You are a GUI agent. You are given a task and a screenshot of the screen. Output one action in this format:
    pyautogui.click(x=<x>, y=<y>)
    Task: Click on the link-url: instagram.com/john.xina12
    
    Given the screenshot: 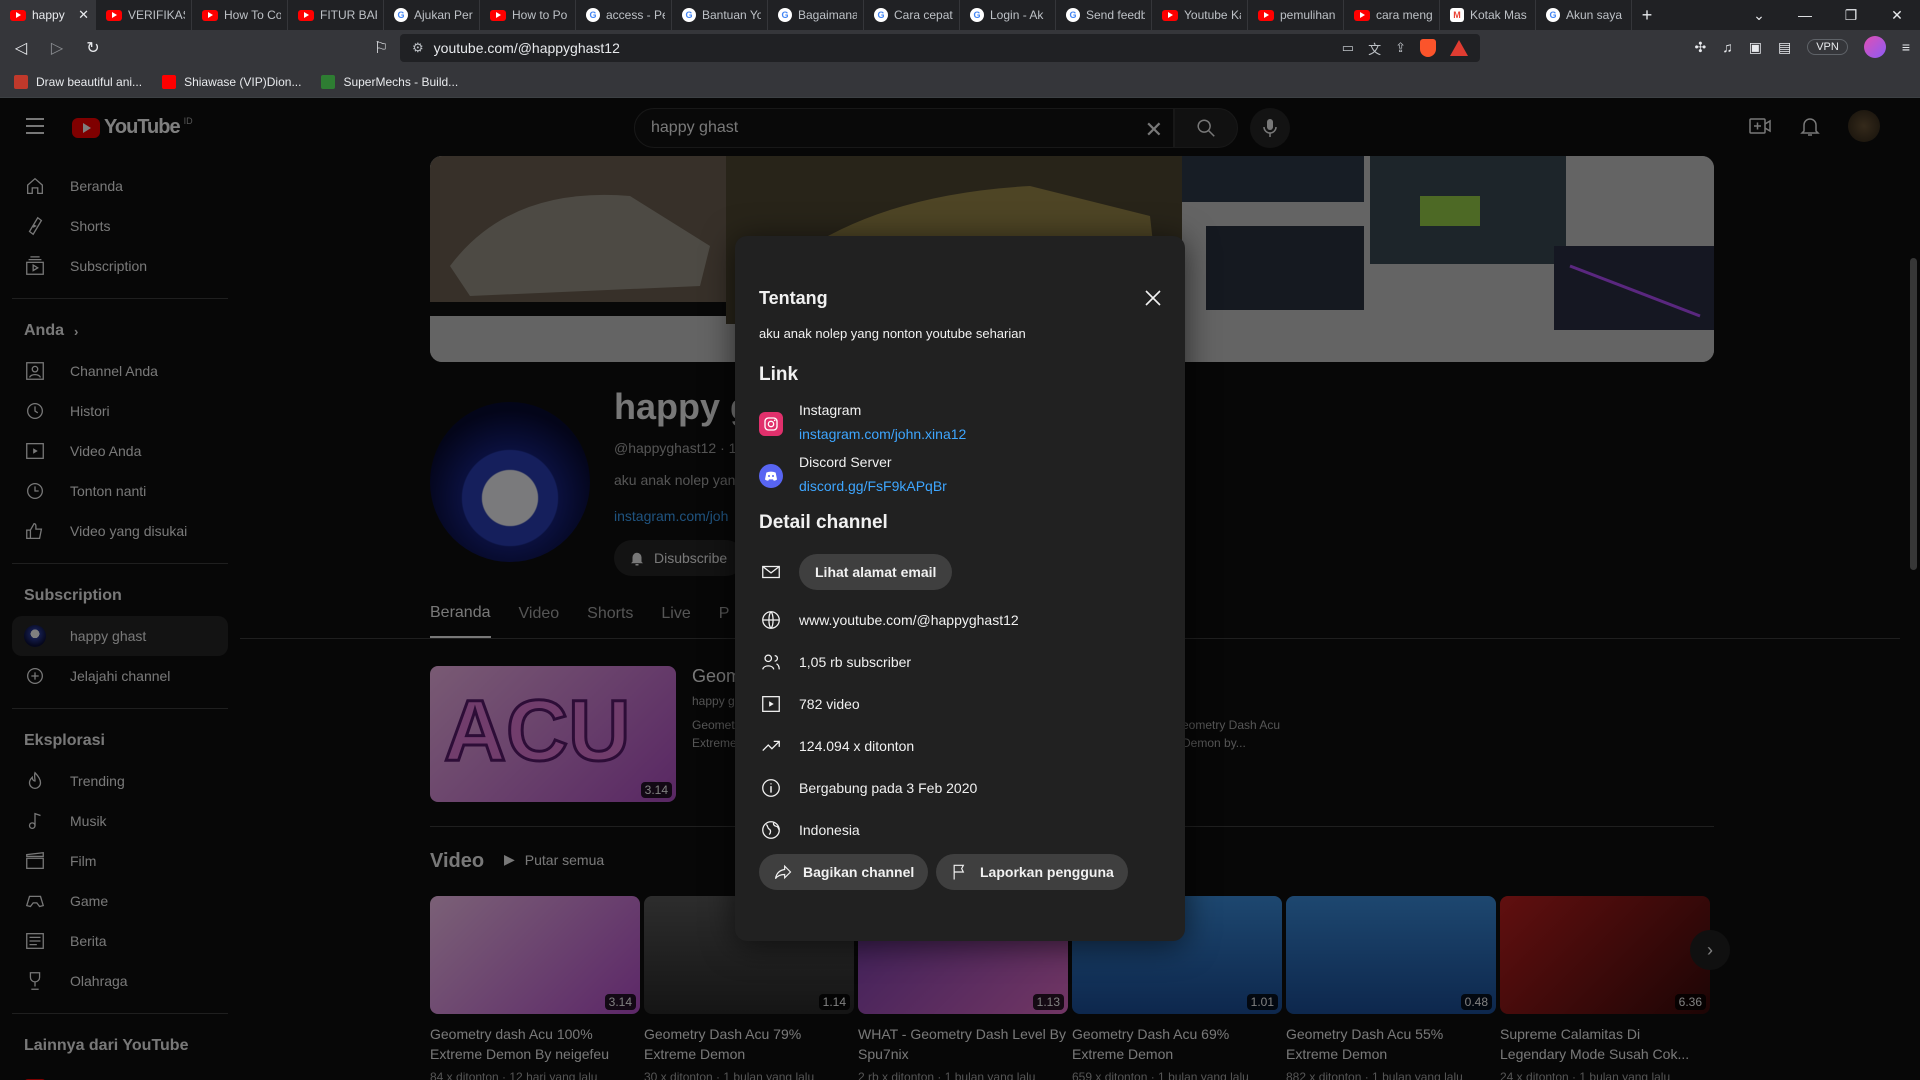 What is the action you would take?
    pyautogui.click(x=882, y=434)
    